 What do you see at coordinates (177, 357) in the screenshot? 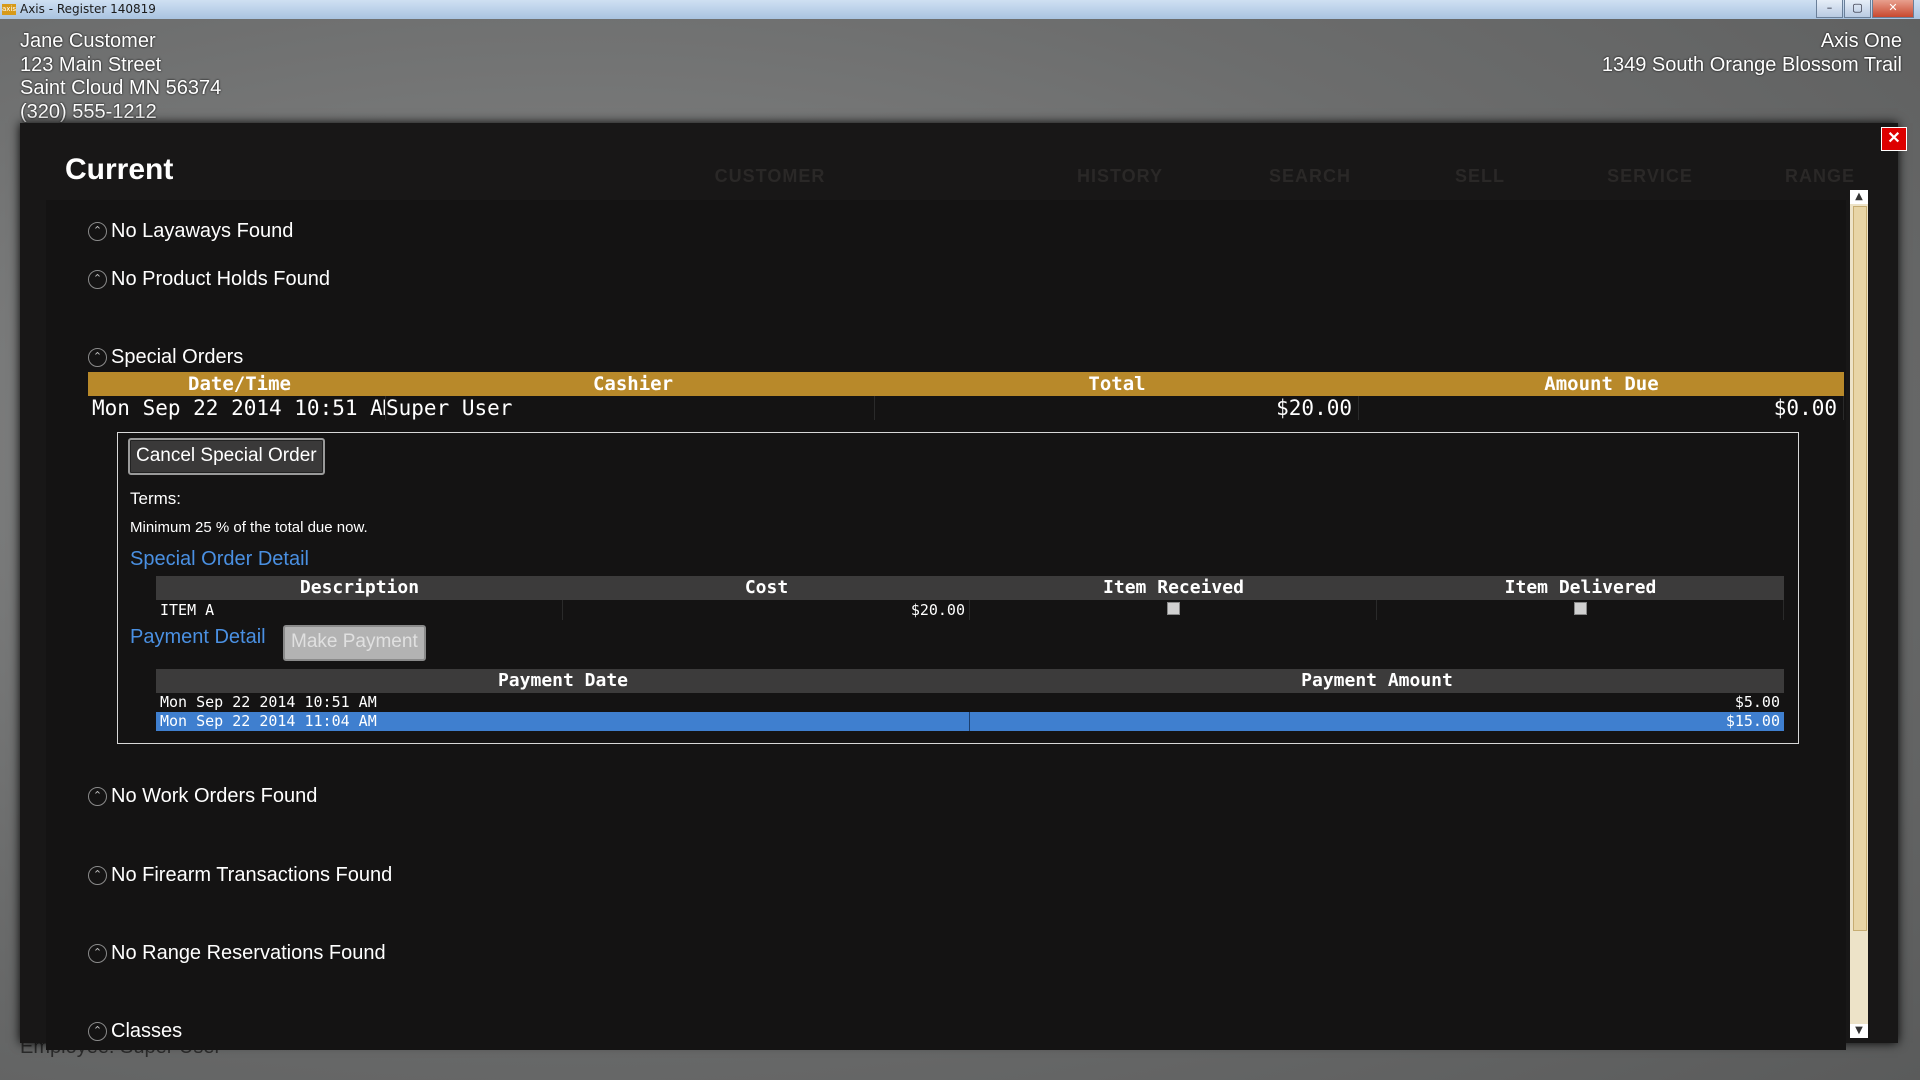
I see `section-label: Special Orders` at bounding box center [177, 357].